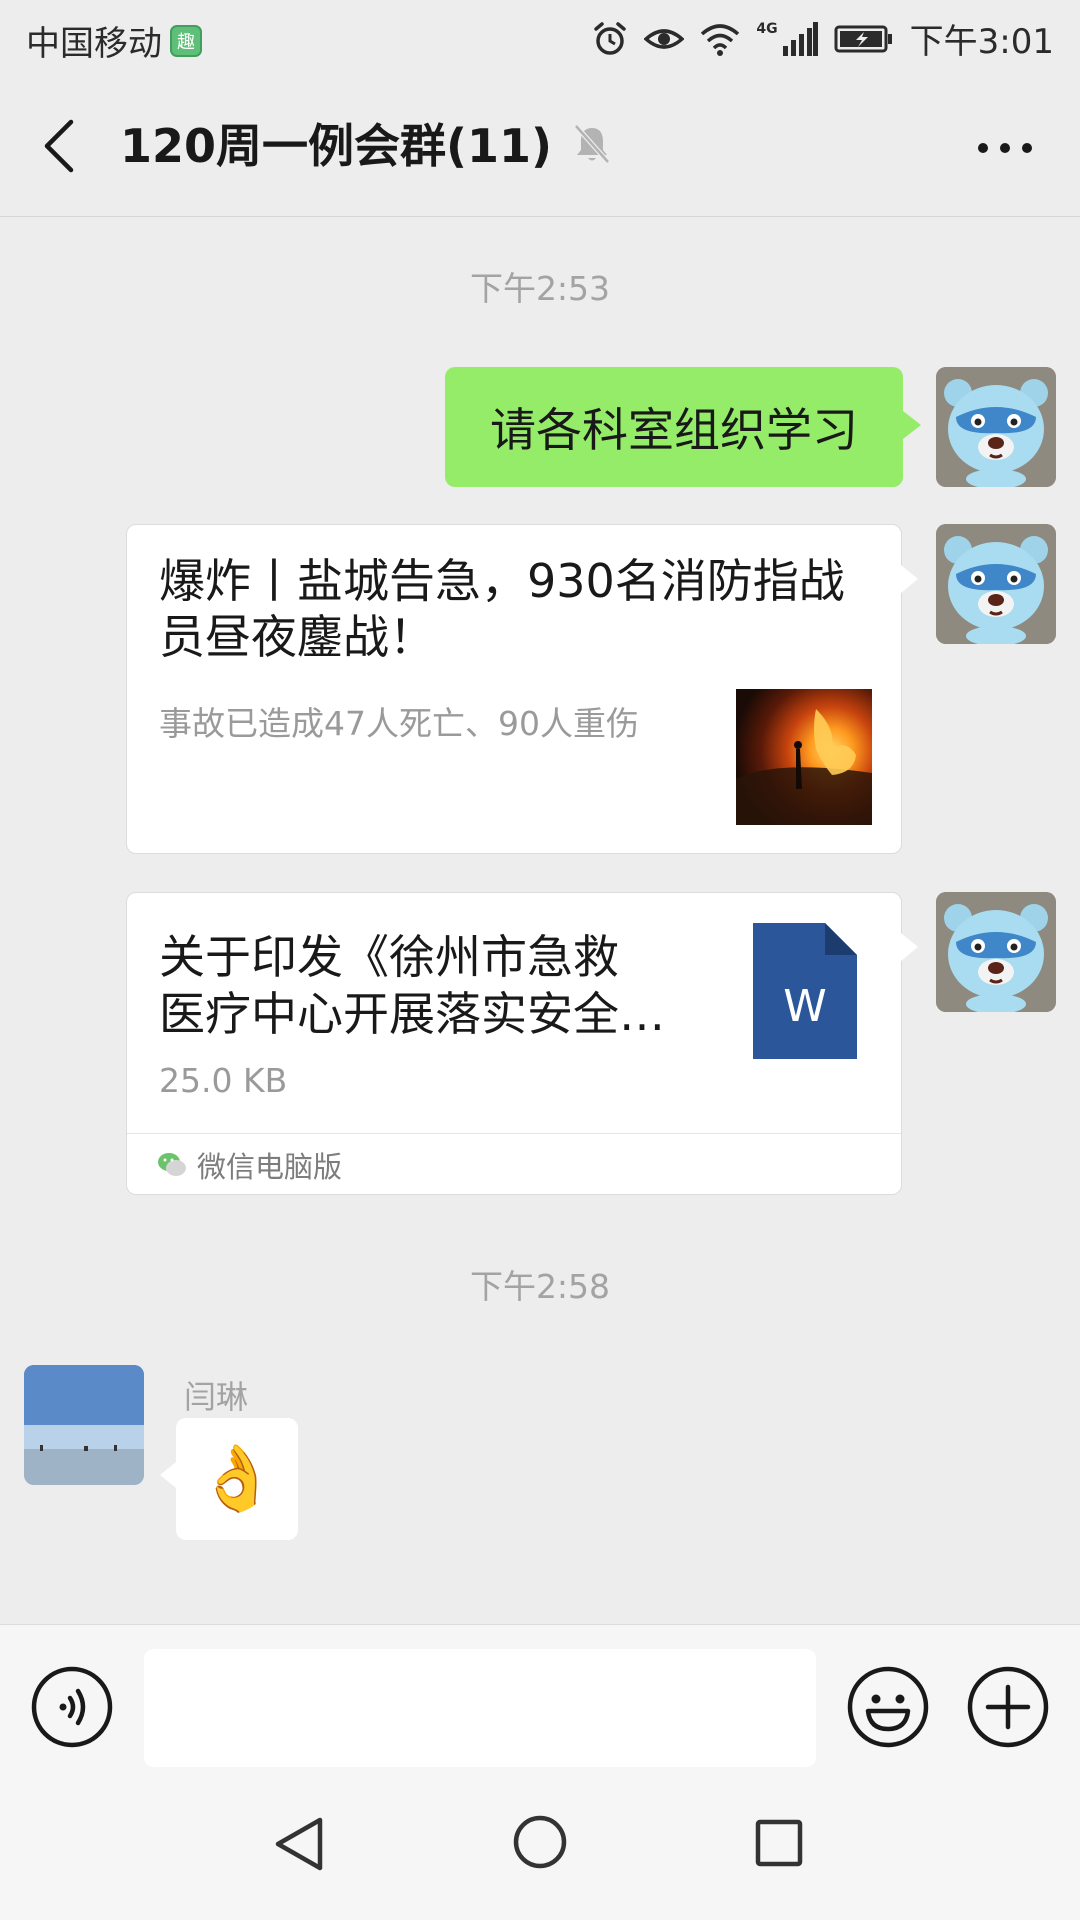 The width and height of the screenshot is (1080, 1920). Describe the element at coordinates (237, 1479) in the screenshot. I see `ok-hand-emoji: 👌` at that location.